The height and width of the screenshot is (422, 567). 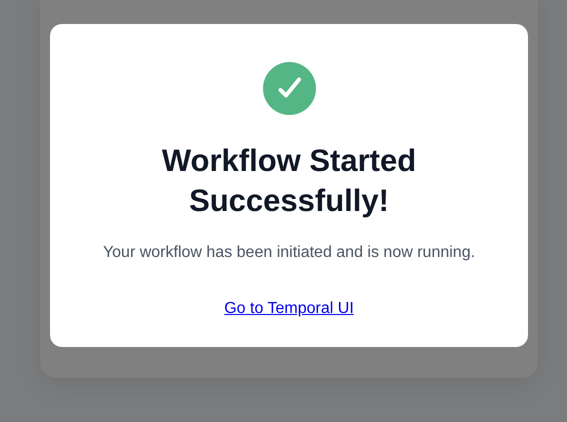 What do you see at coordinates (289, 309) in the screenshot?
I see `temporal-ui-link: Go to Temporal UI` at bounding box center [289, 309].